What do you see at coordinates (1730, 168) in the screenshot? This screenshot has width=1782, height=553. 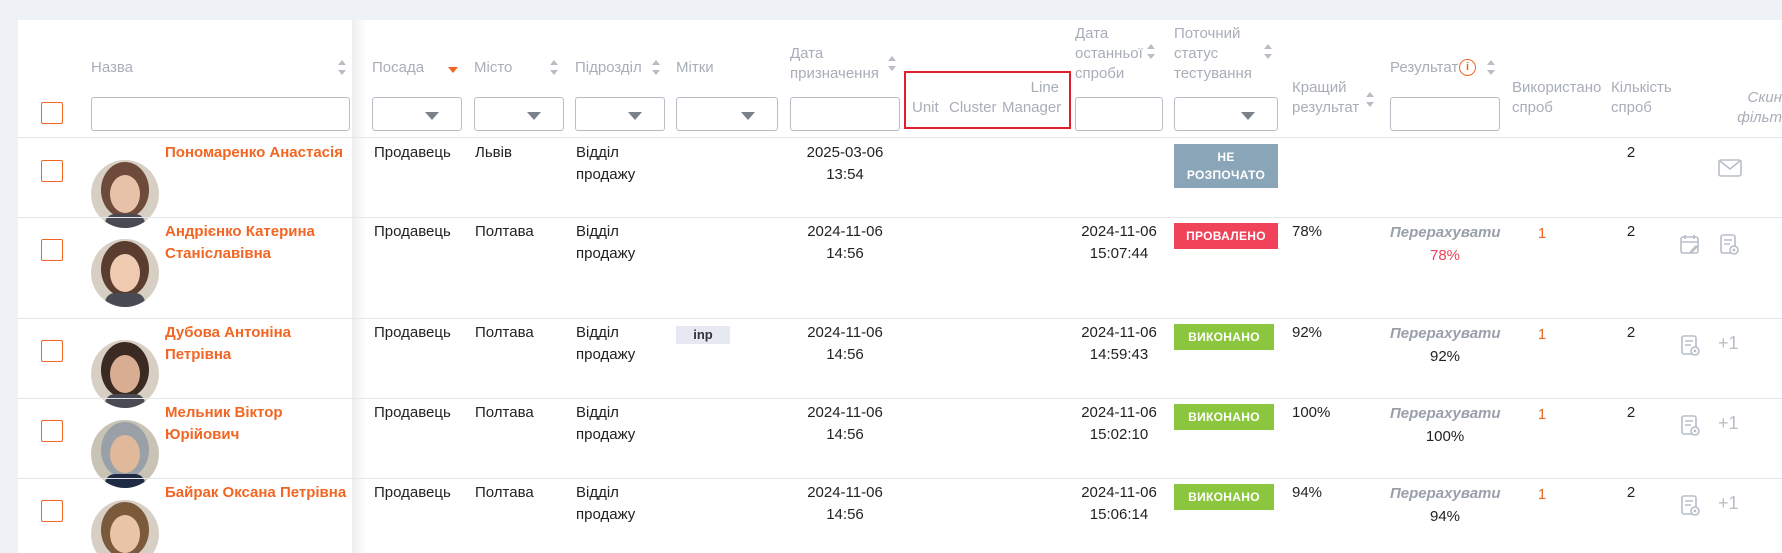 I see `mail-icon` at bounding box center [1730, 168].